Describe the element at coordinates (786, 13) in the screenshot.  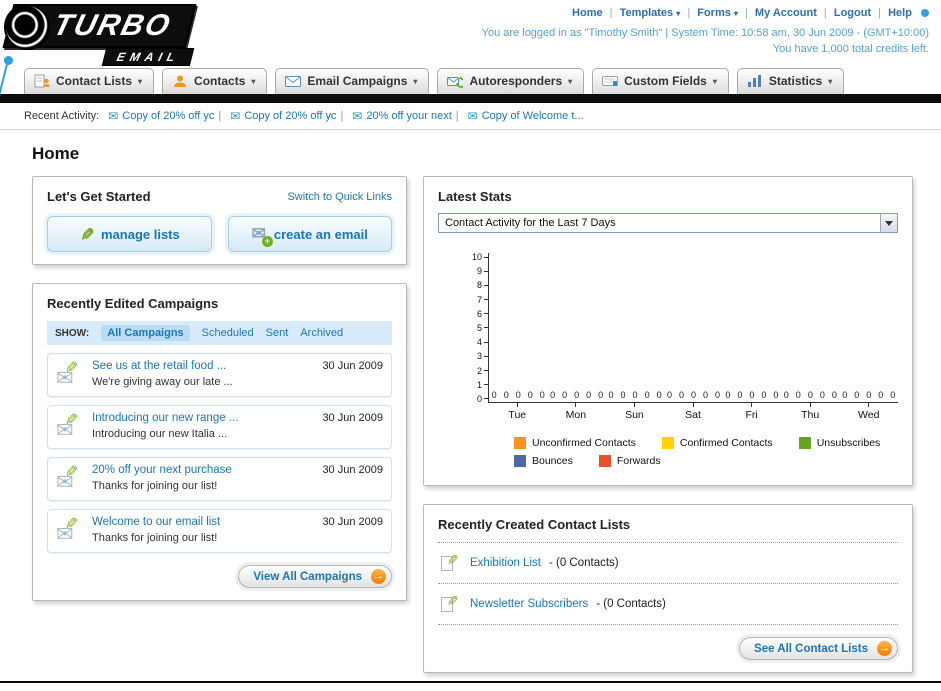
I see `header-link-my-account: My Account` at that location.